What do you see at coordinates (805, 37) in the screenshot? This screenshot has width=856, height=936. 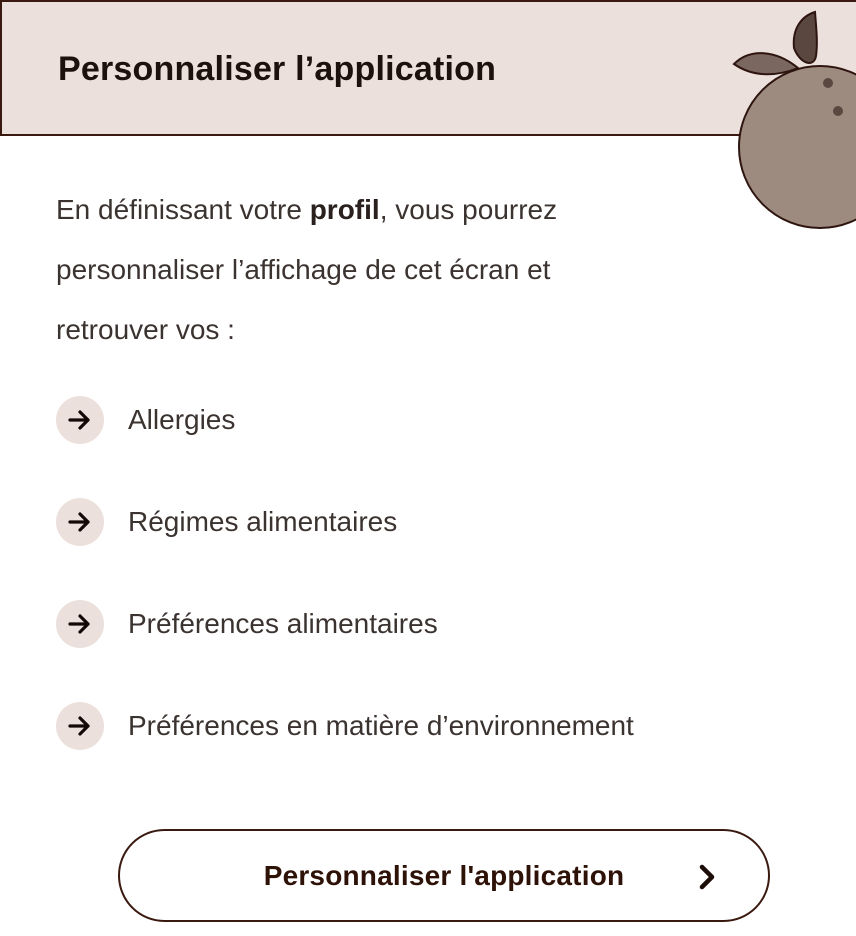 I see `leaf-dark` at bounding box center [805, 37].